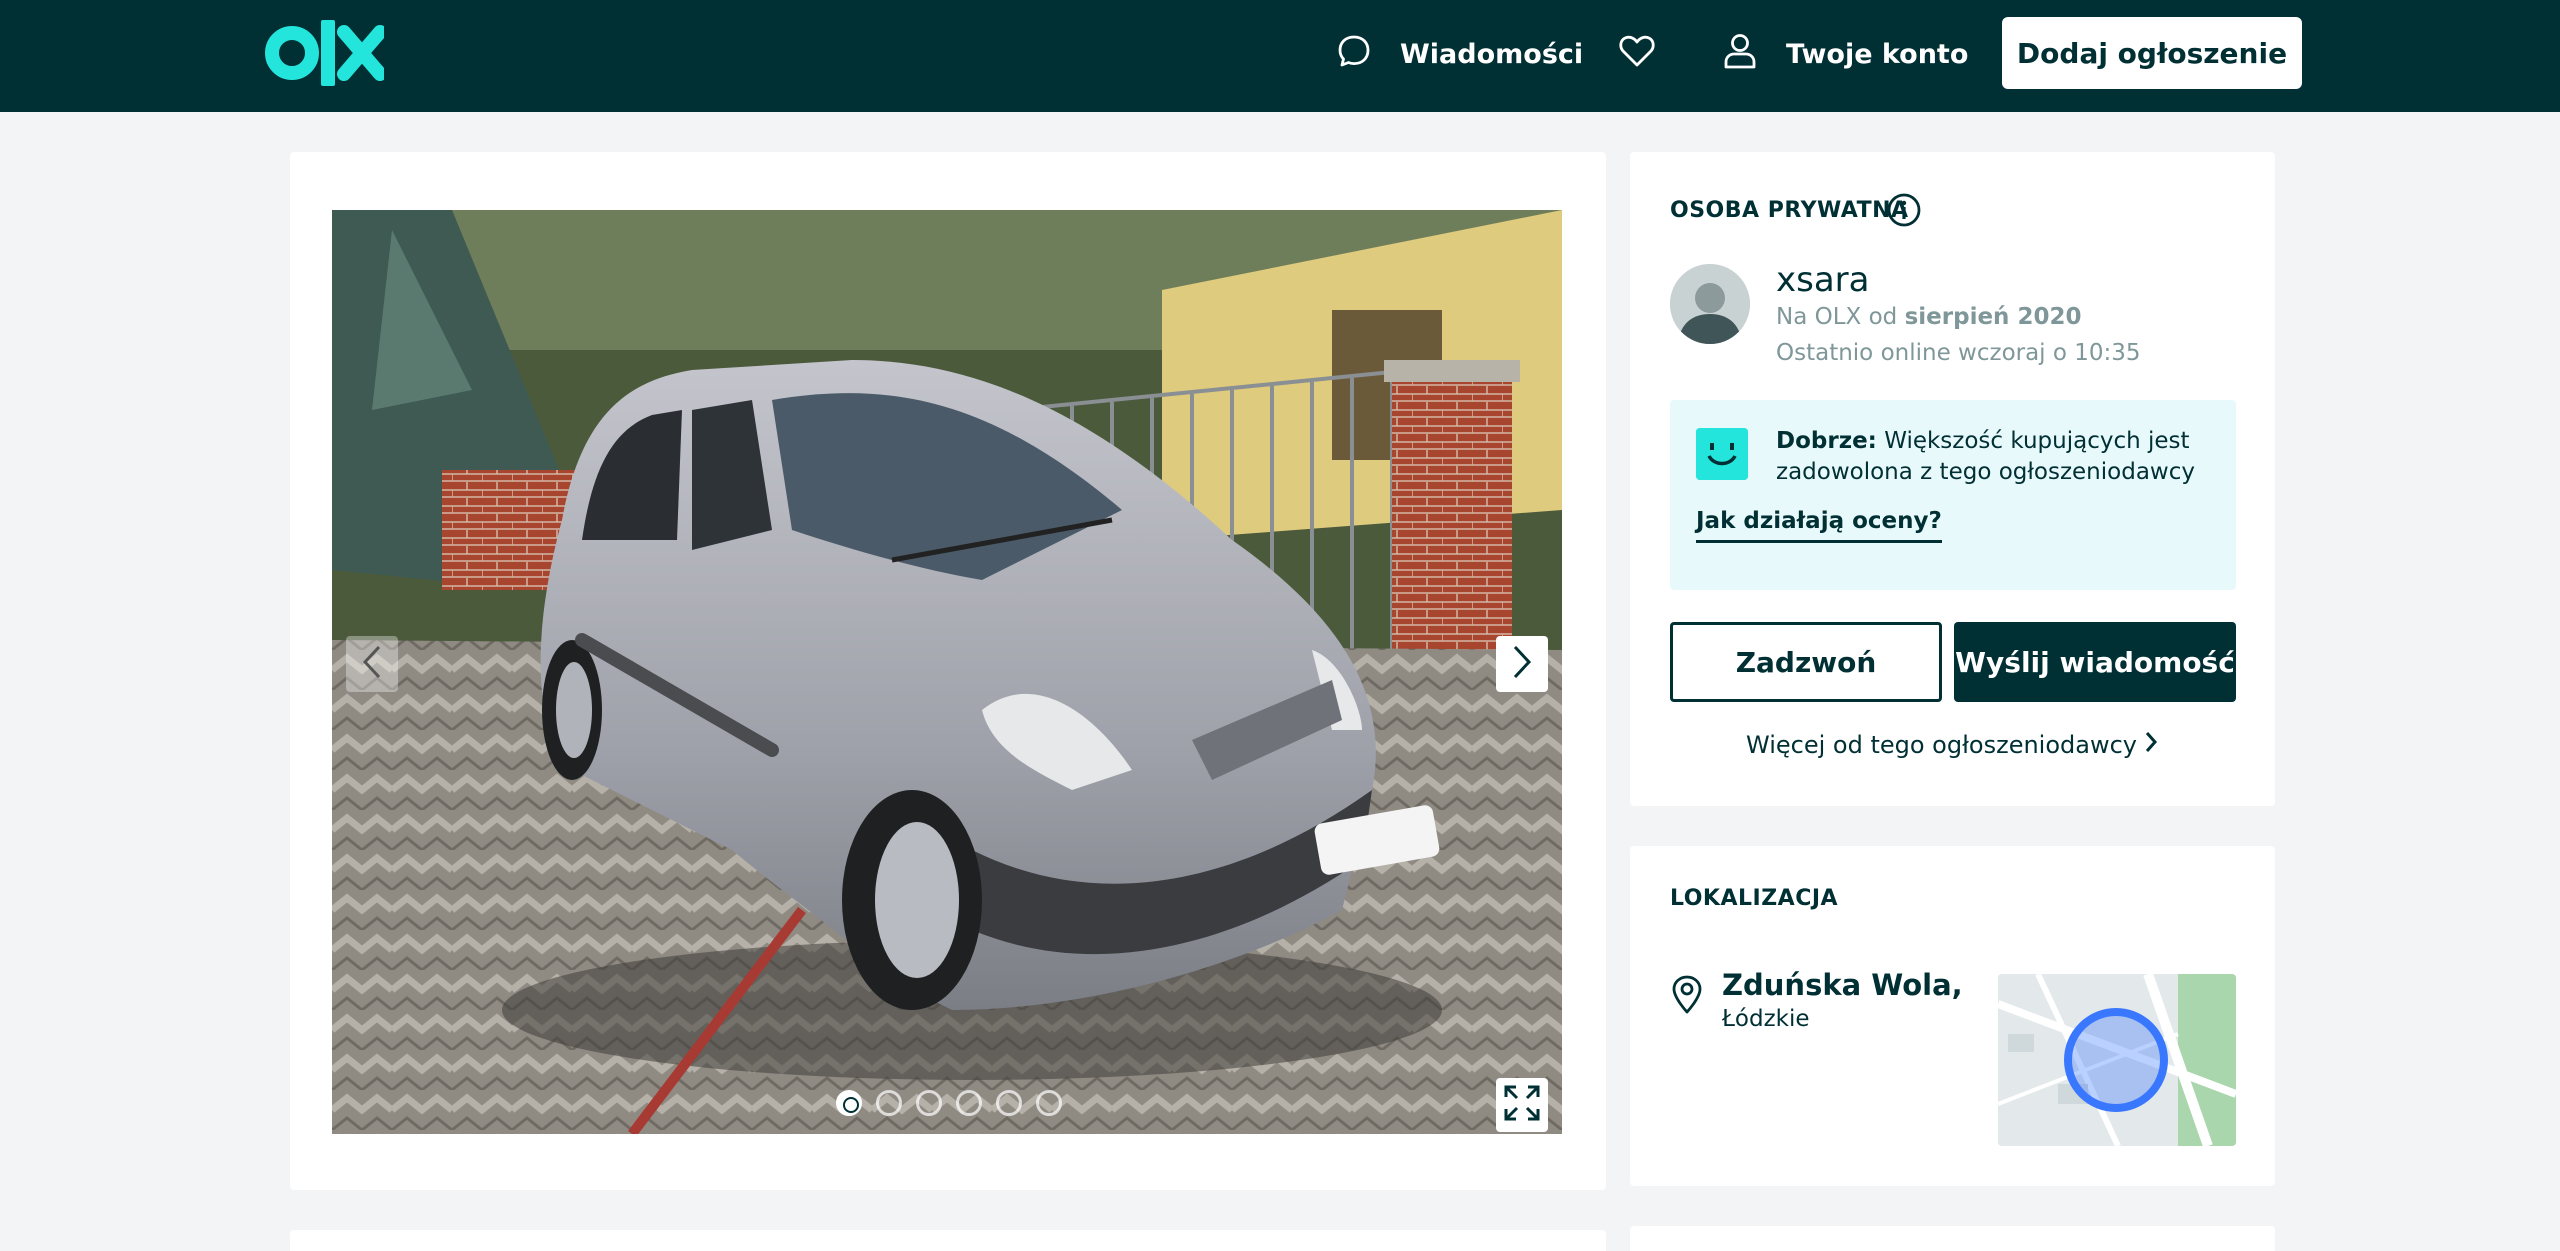 This screenshot has height=1251, width=2560. Describe the element at coordinates (1710, 304) in the screenshot. I see `avatar` at that location.